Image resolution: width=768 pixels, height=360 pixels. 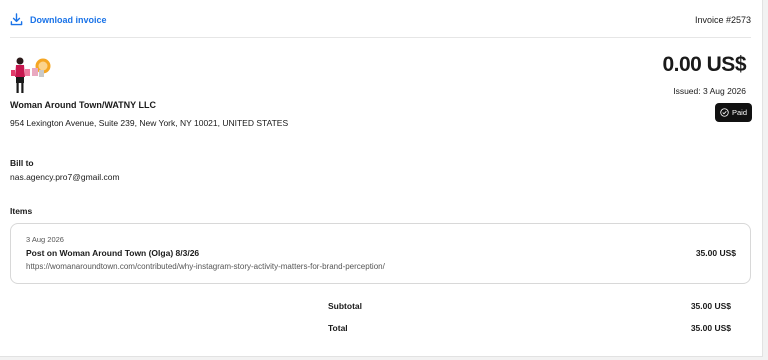 I want to click on subtotal-value: 35.00 US$, so click(x=710, y=306).